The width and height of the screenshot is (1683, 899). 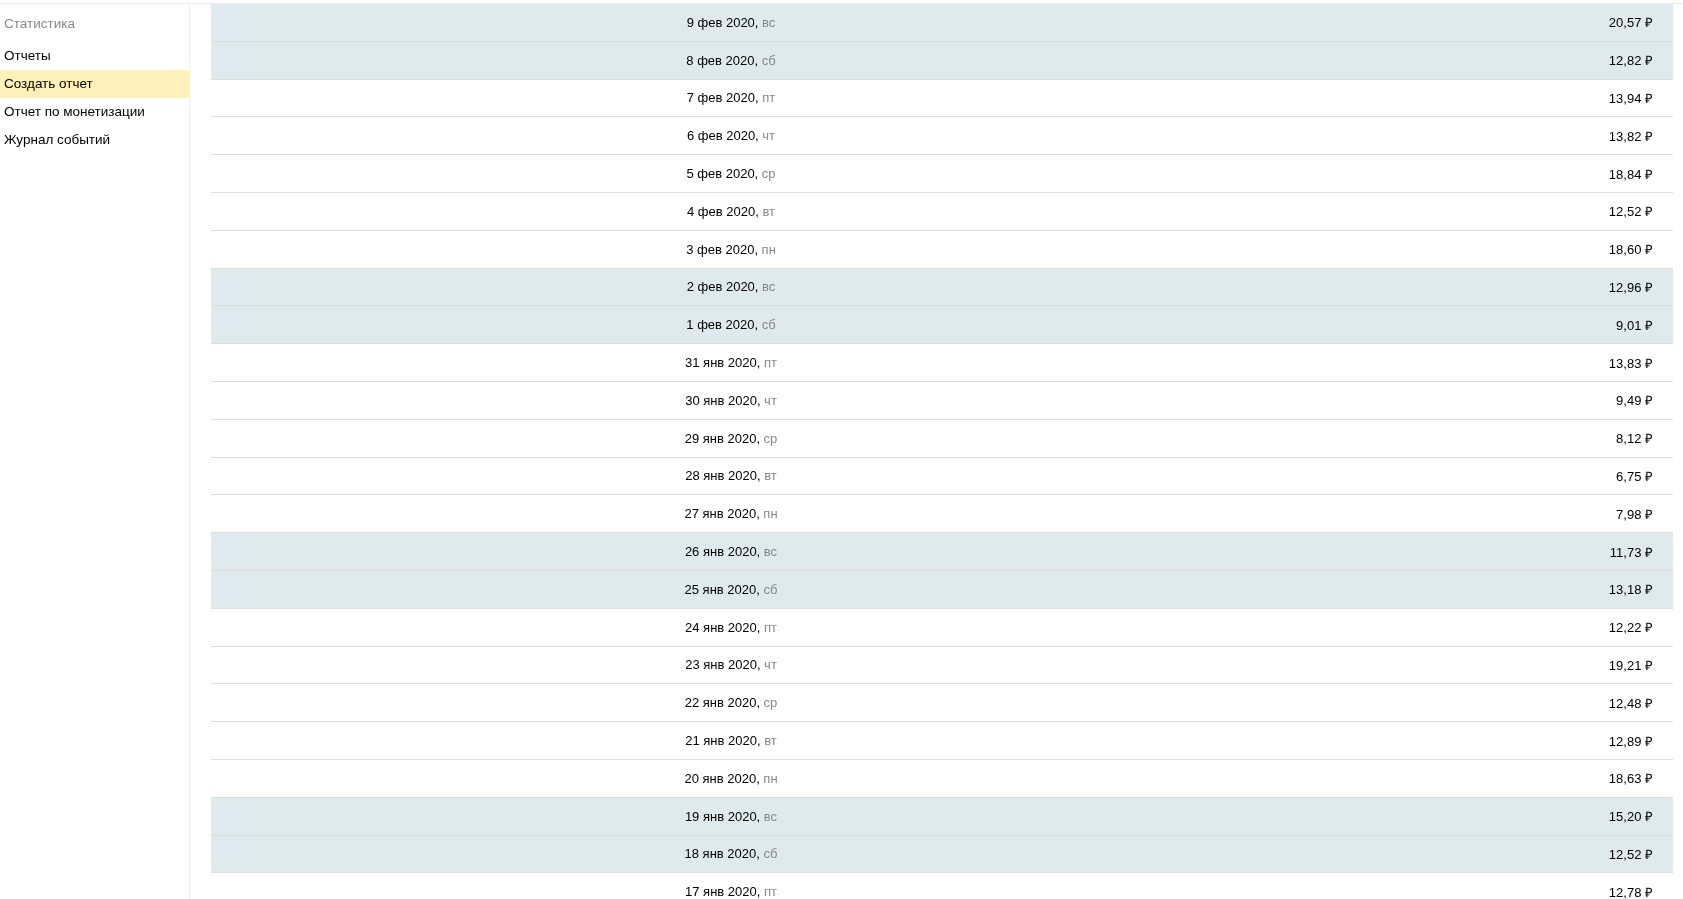 What do you see at coordinates (731, 211) in the screenshot?
I see `date-cell: 4 фев 2020, вт` at bounding box center [731, 211].